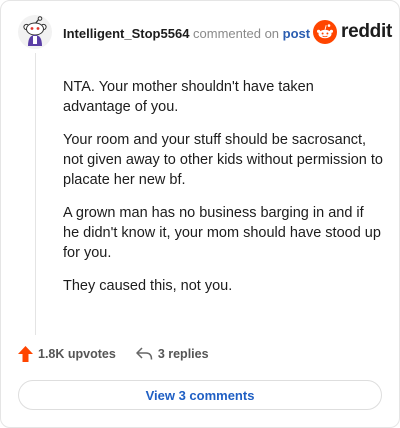  I want to click on reddit-wordmark: reddit, so click(366, 31).